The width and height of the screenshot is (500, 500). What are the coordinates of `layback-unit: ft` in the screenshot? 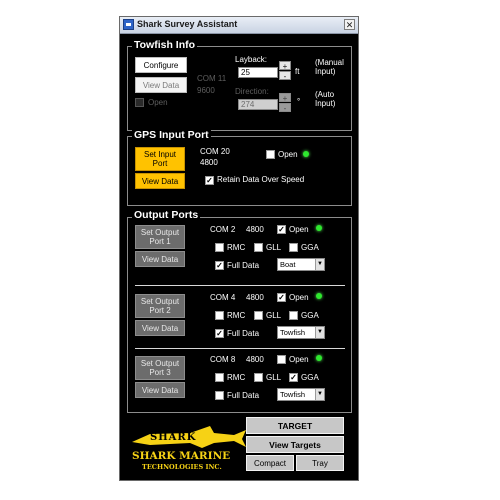 It's located at (297, 71).